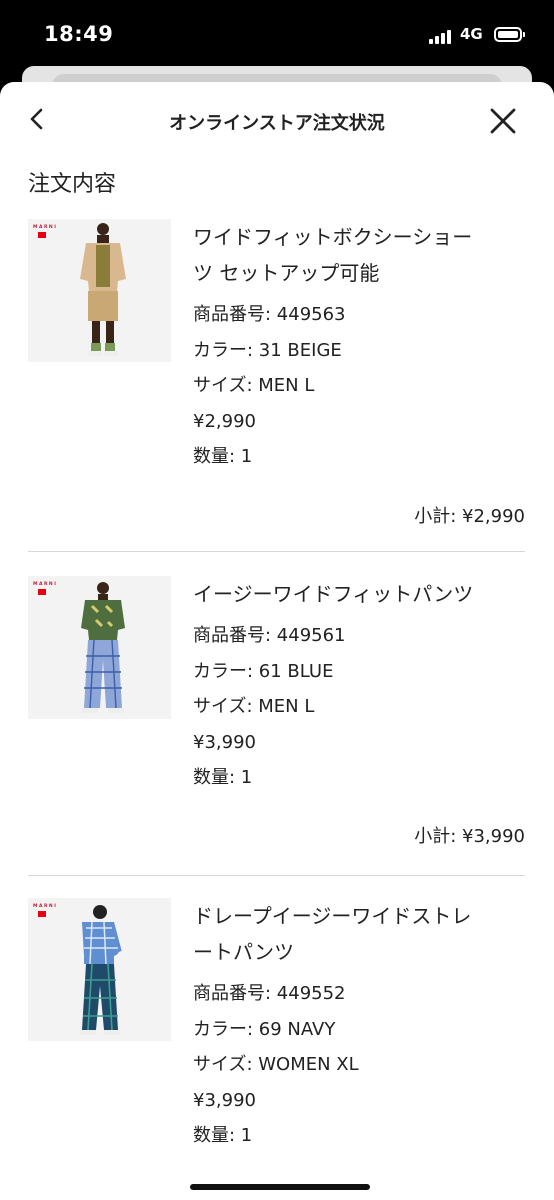 The image size is (554, 1200). I want to click on product-size: サイズ: WOMEN XL, so click(276, 1064).